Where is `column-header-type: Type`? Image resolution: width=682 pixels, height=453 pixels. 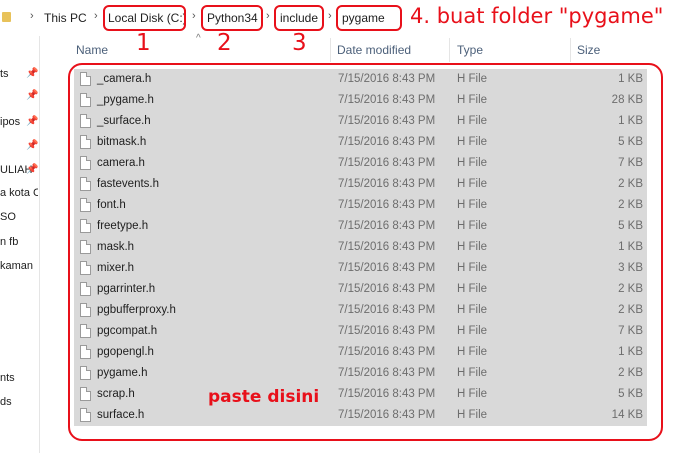
column-header-type: Type is located at coordinates (470, 50).